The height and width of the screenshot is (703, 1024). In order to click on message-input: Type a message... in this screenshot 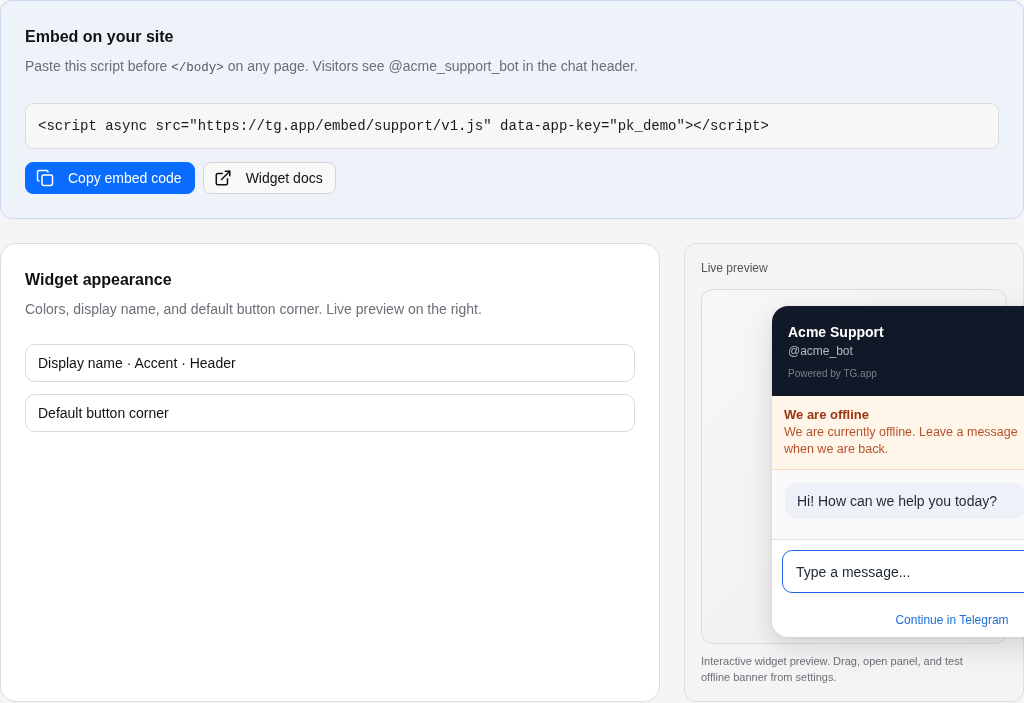, I will do `click(903, 571)`.